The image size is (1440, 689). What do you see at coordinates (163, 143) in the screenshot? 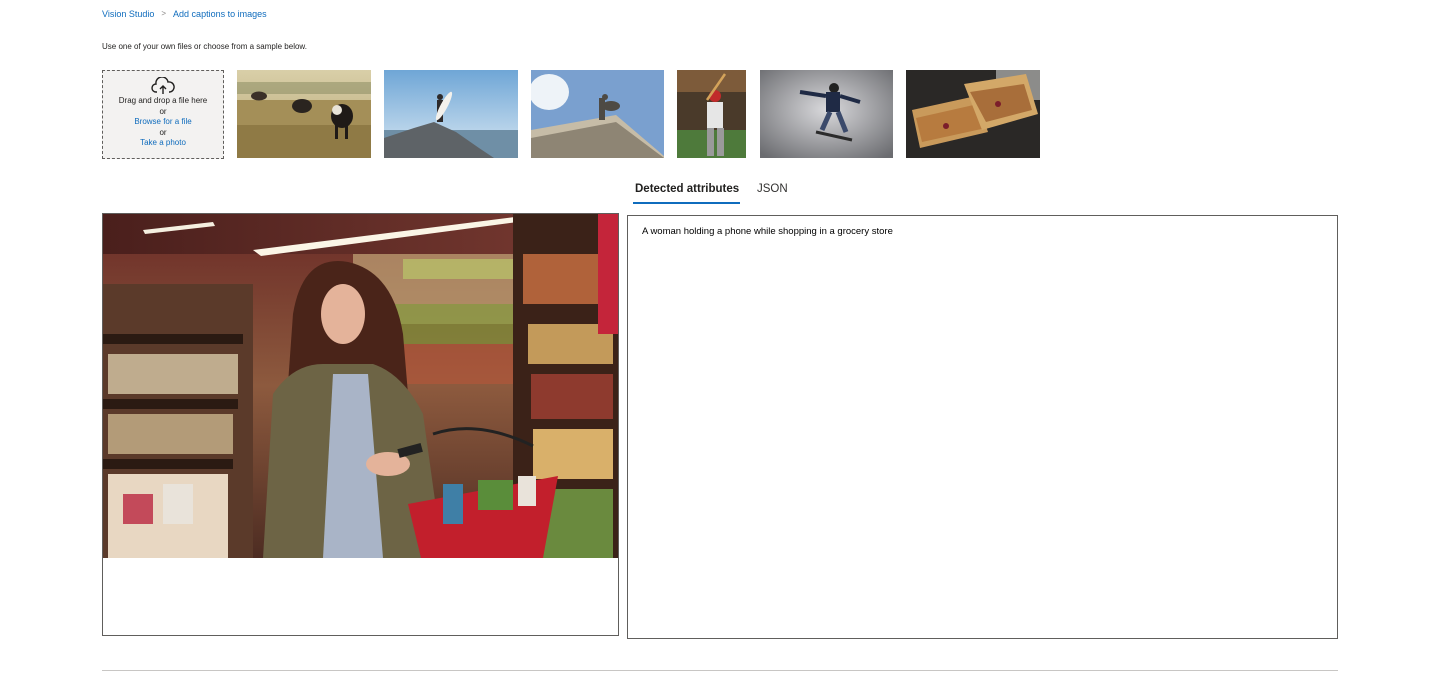
I see `take-photo-link: Take a photo` at bounding box center [163, 143].